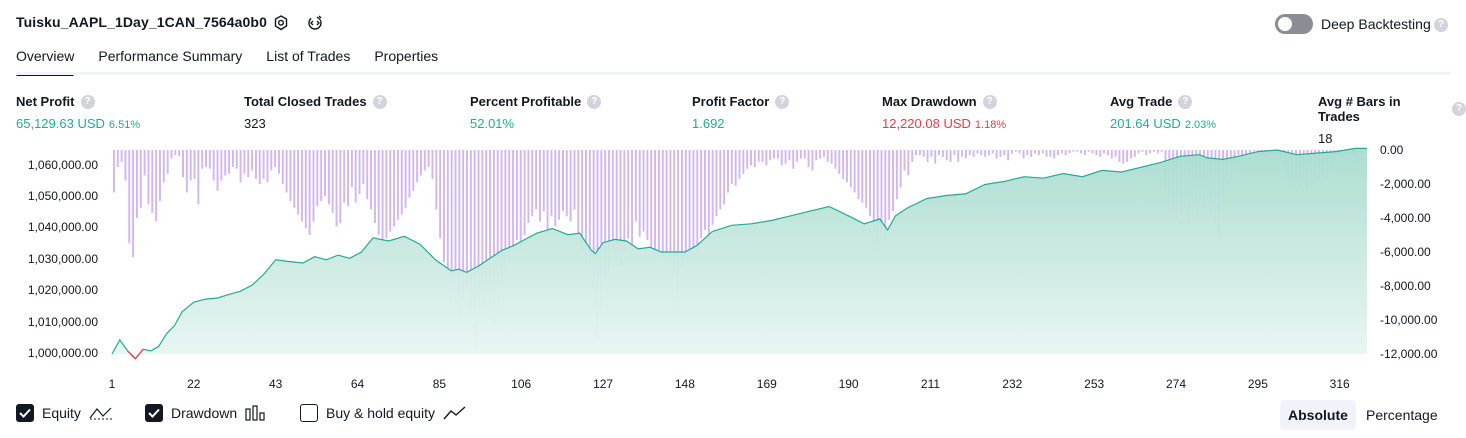 The width and height of the screenshot is (1466, 438). Describe the element at coordinates (64, 413) in the screenshot. I see `legend-equity: Equity` at that location.